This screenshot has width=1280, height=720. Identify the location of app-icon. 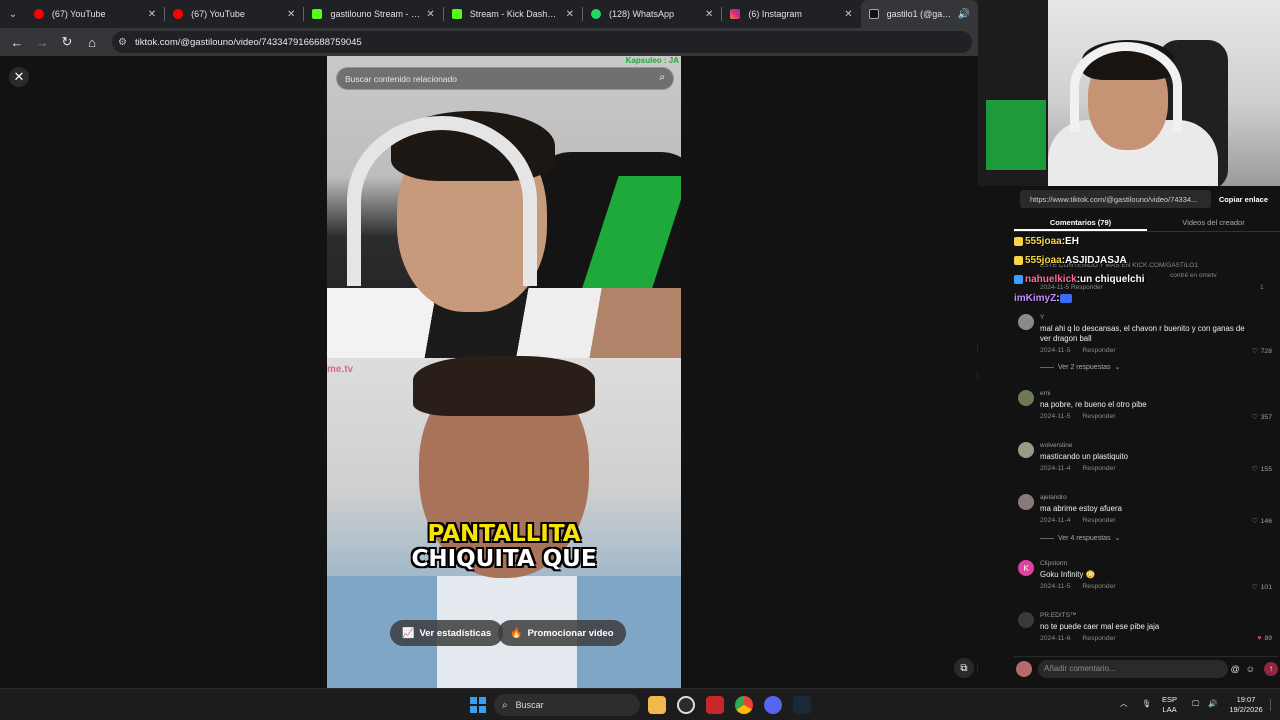
(715, 705).